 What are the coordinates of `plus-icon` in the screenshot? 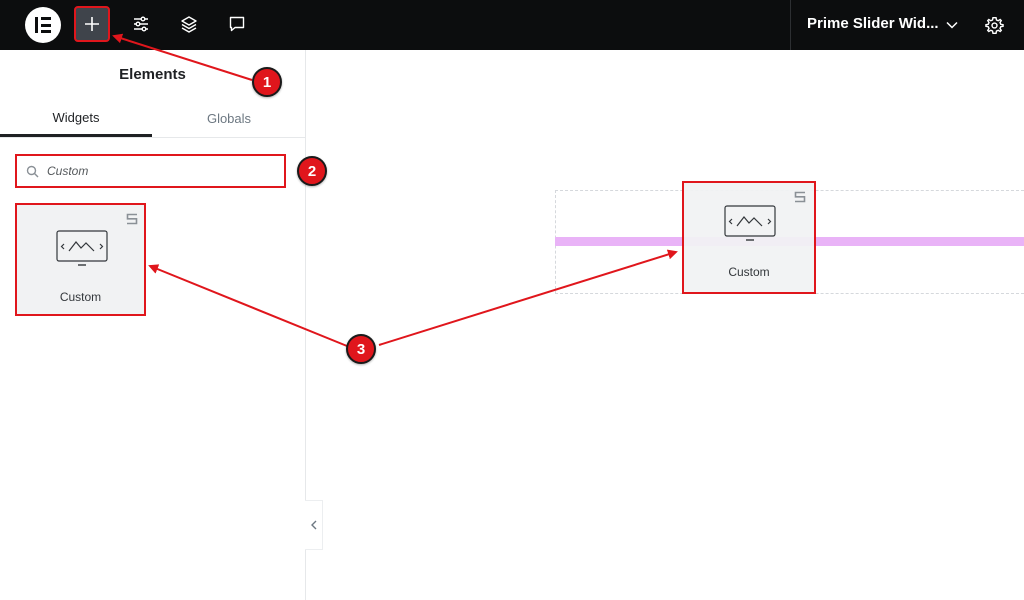 It's located at (92, 24).